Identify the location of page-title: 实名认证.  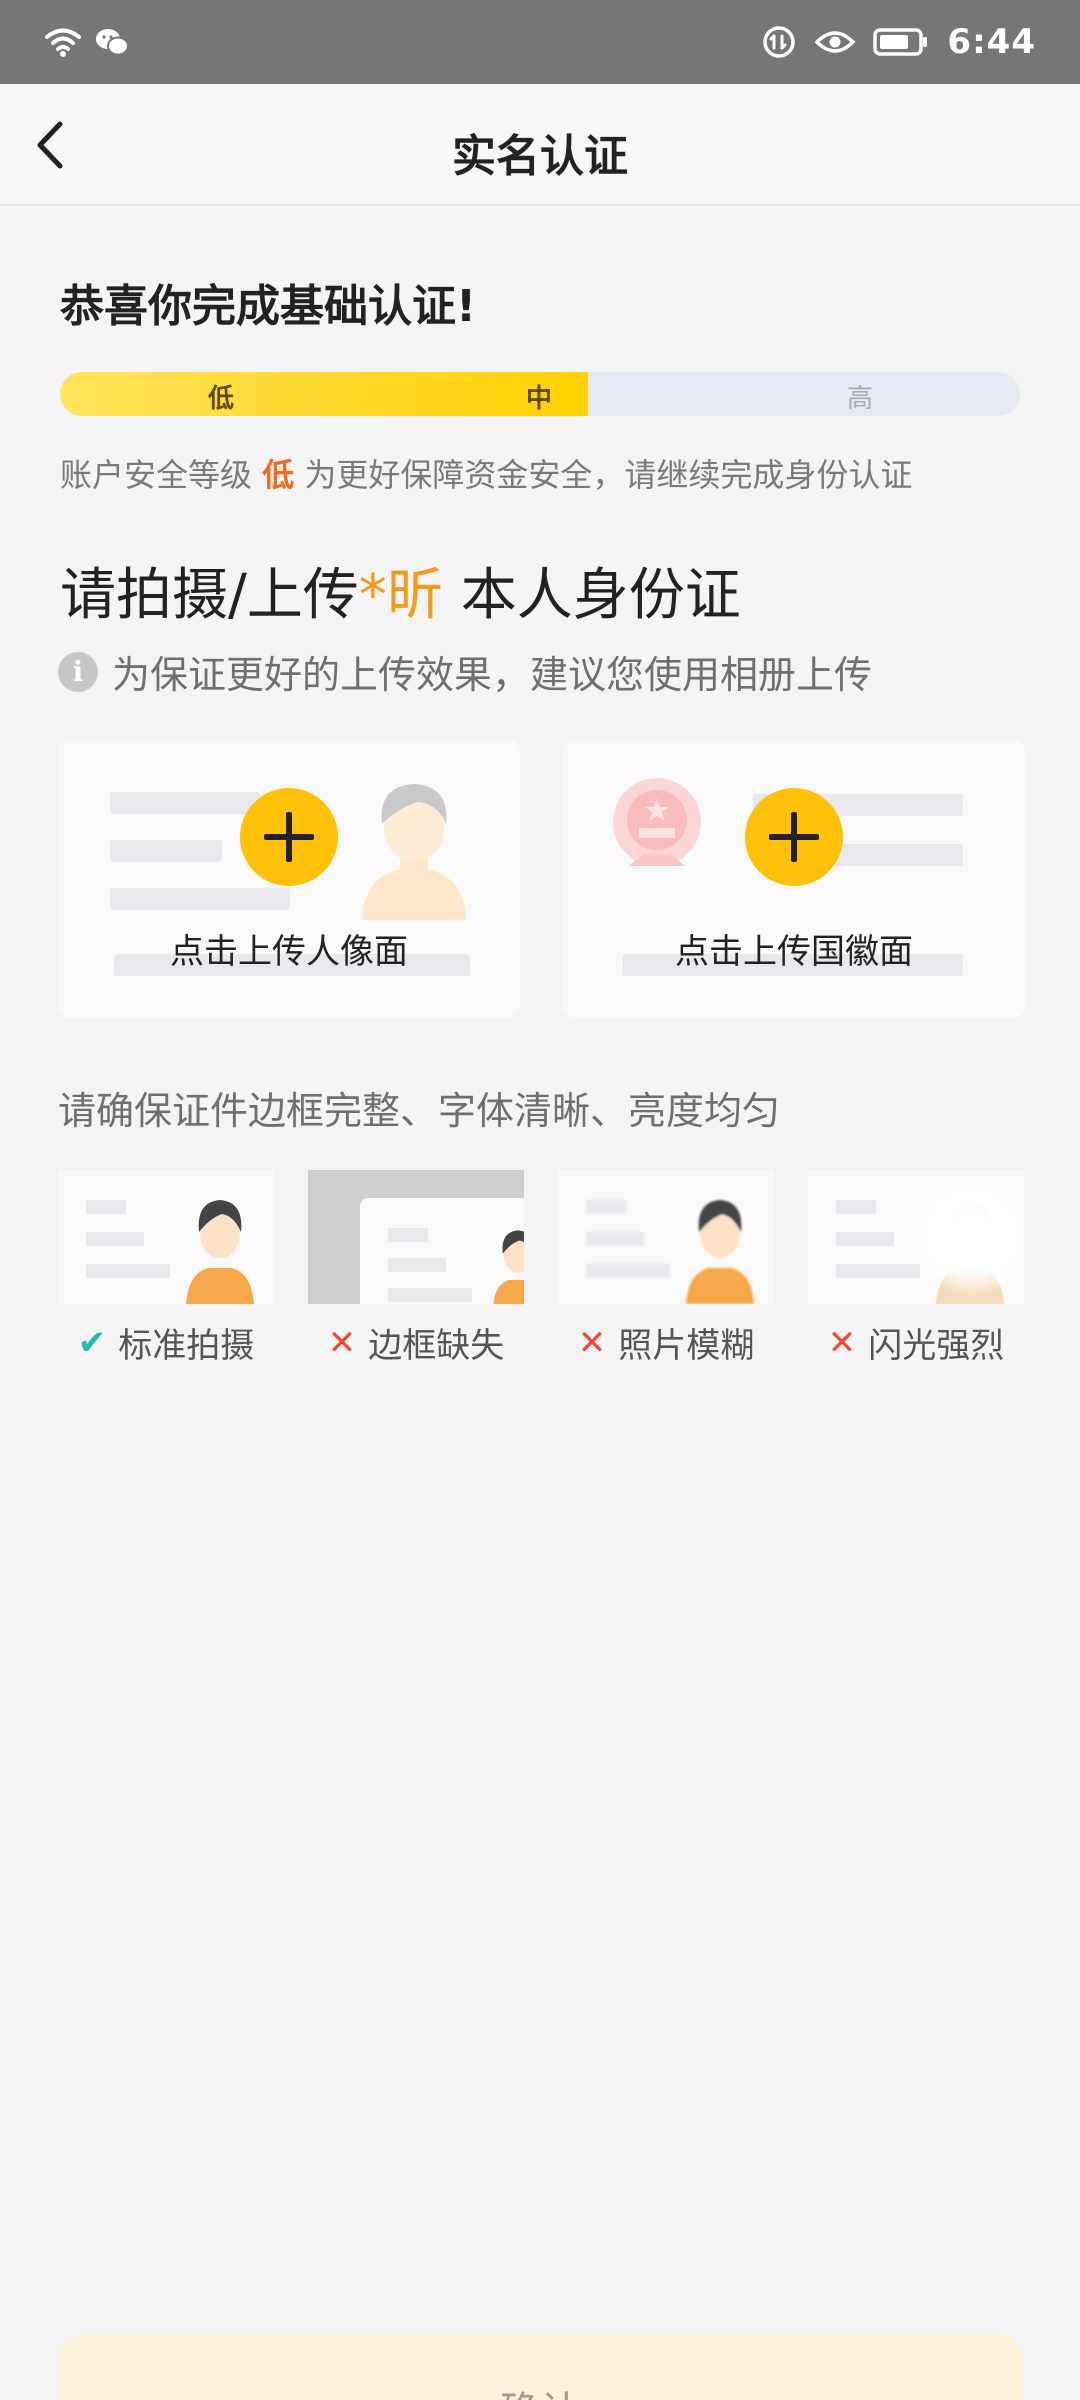
(540, 156).